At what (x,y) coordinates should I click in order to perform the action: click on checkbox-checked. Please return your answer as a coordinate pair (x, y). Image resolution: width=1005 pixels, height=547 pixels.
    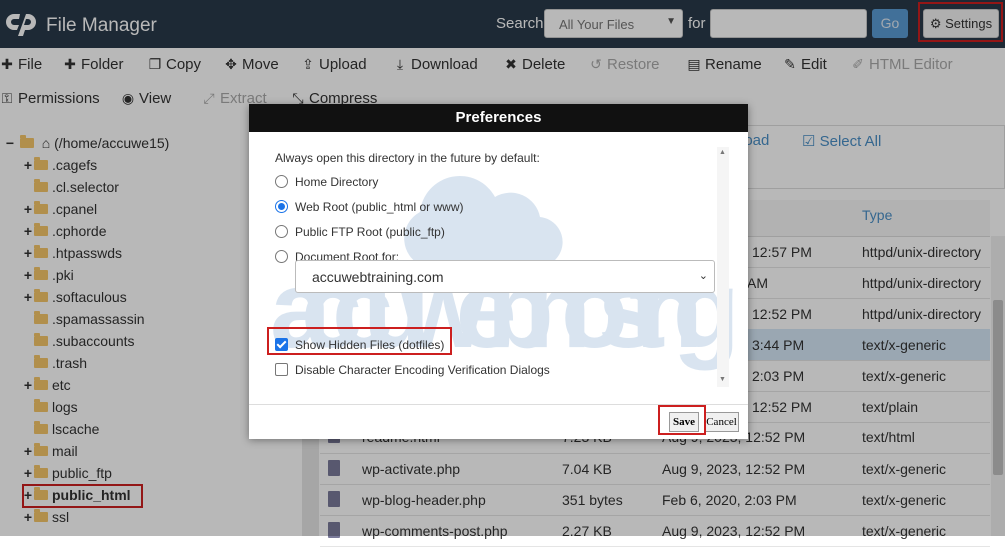
    Looking at the image, I should click on (281, 345).